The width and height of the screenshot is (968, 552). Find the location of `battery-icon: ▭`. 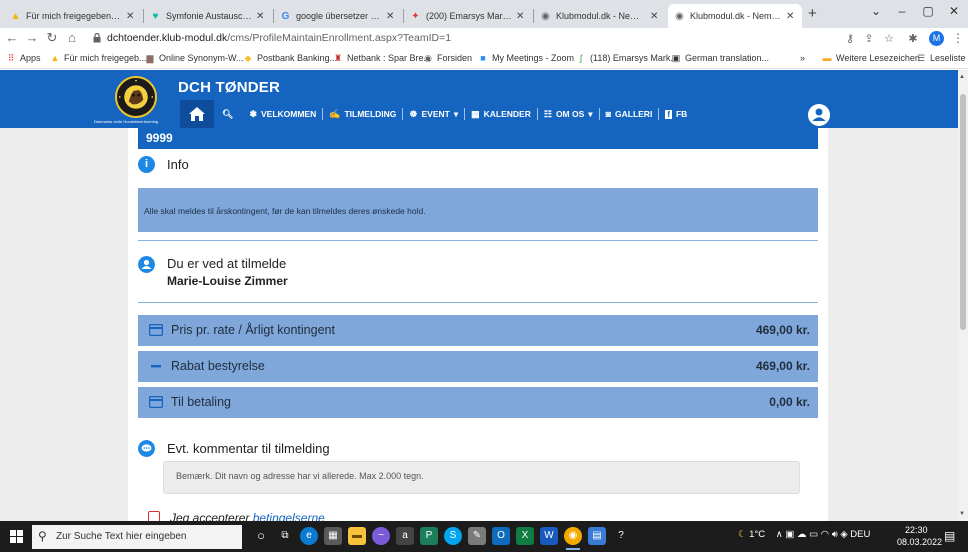

battery-icon: ▭ is located at coordinates (813, 534).